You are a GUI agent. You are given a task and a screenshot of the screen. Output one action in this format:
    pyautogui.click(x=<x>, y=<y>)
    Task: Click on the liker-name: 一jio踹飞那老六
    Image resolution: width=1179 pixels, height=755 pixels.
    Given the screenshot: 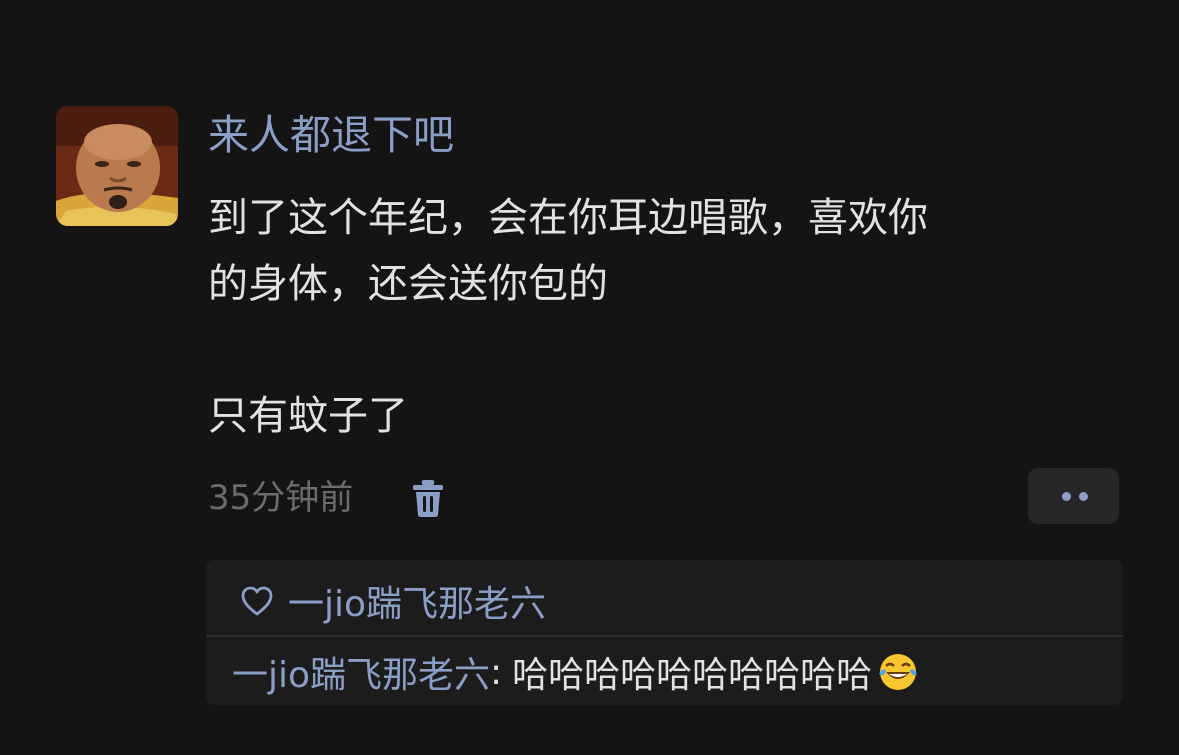 What is the action you would take?
    pyautogui.click(x=417, y=601)
    